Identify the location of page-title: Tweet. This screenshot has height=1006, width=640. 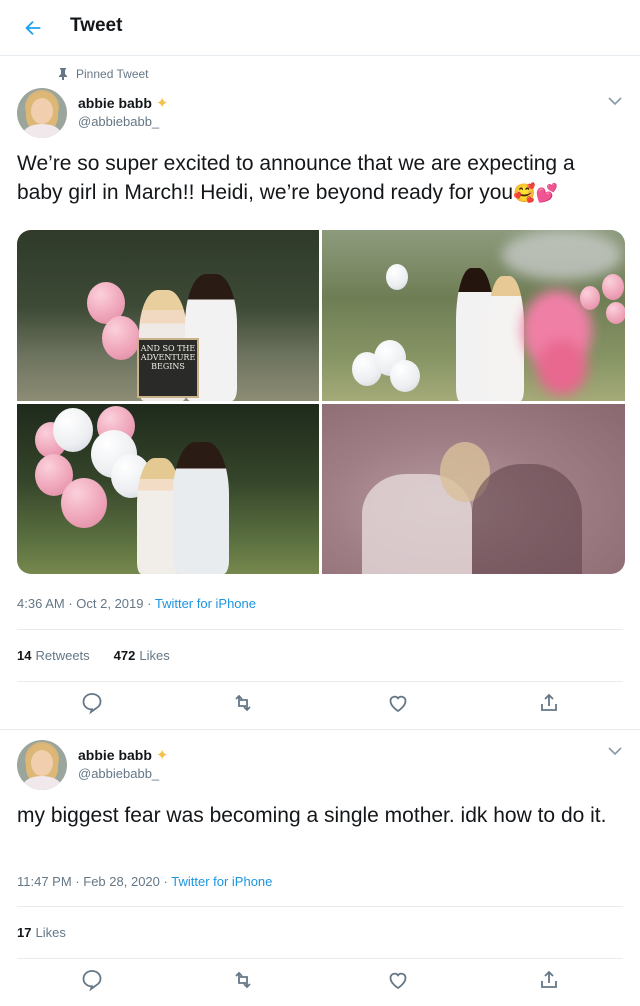
(96, 25).